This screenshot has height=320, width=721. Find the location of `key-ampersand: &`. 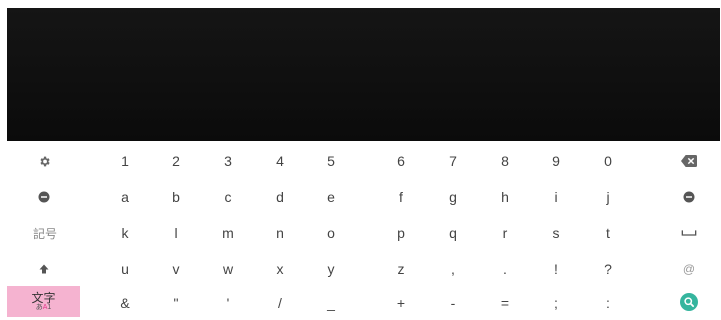

key-ampersand: & is located at coordinates (125, 303).